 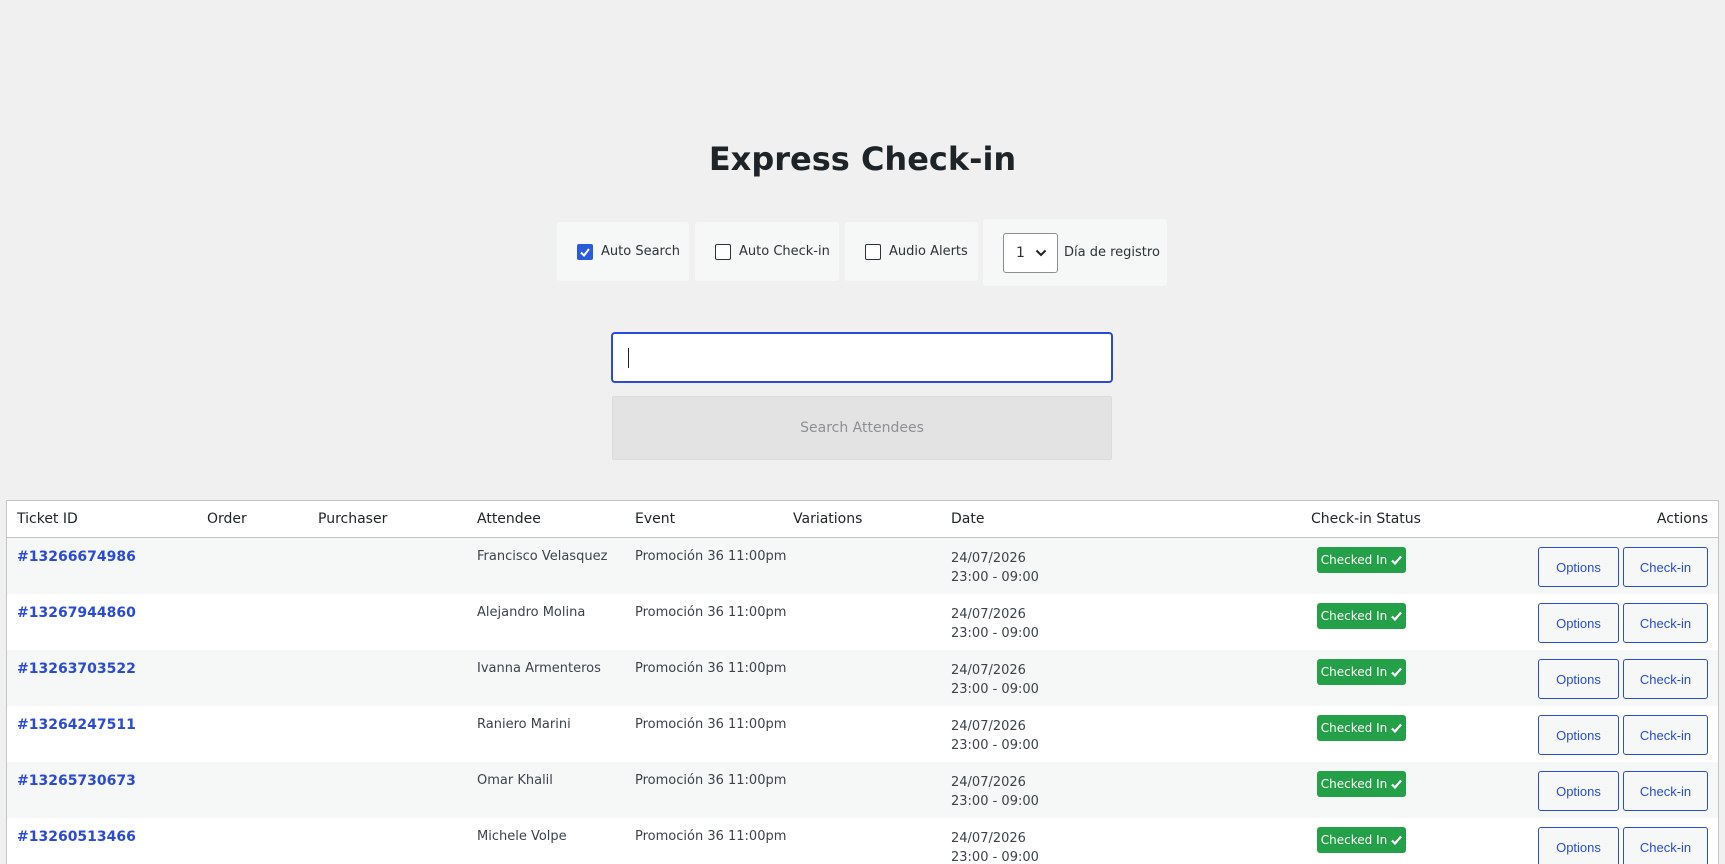 What do you see at coordinates (522, 836) in the screenshot?
I see `attendee-name: Michele Volpe` at bounding box center [522, 836].